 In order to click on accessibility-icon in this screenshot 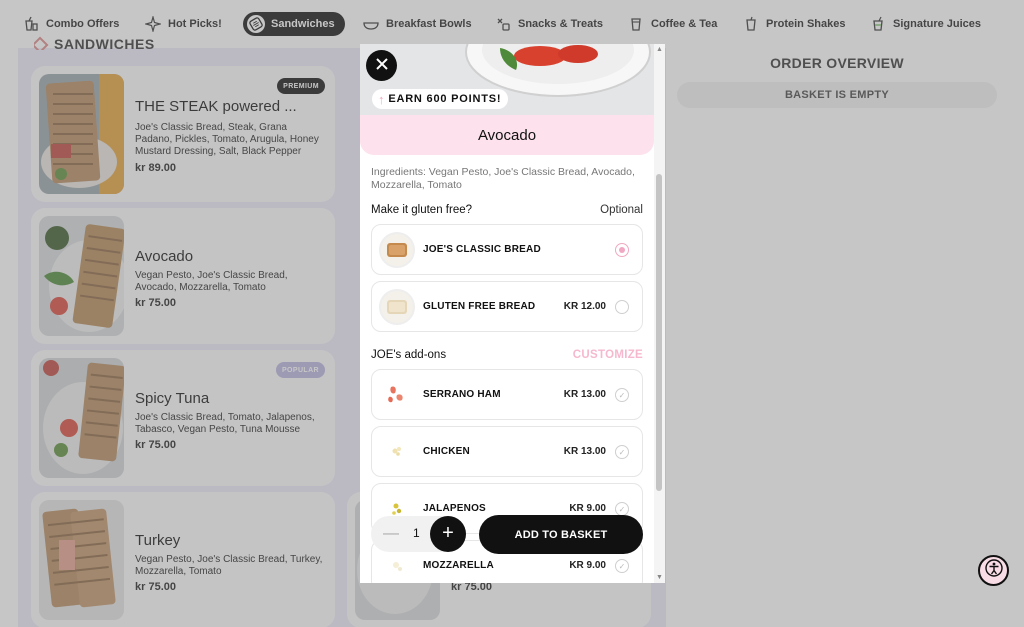, I will do `click(993, 570)`.